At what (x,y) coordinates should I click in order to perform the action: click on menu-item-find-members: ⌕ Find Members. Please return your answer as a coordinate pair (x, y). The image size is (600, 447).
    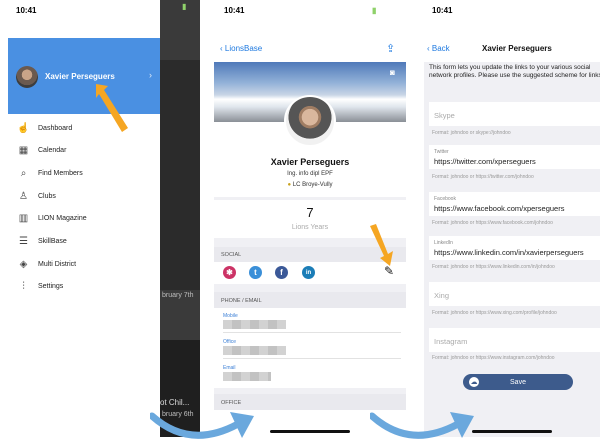
    Looking at the image, I should click on (50, 173).